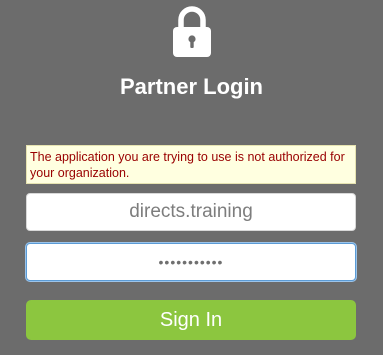  What do you see at coordinates (191, 262) in the screenshot?
I see `password-field: •••••••••••` at bounding box center [191, 262].